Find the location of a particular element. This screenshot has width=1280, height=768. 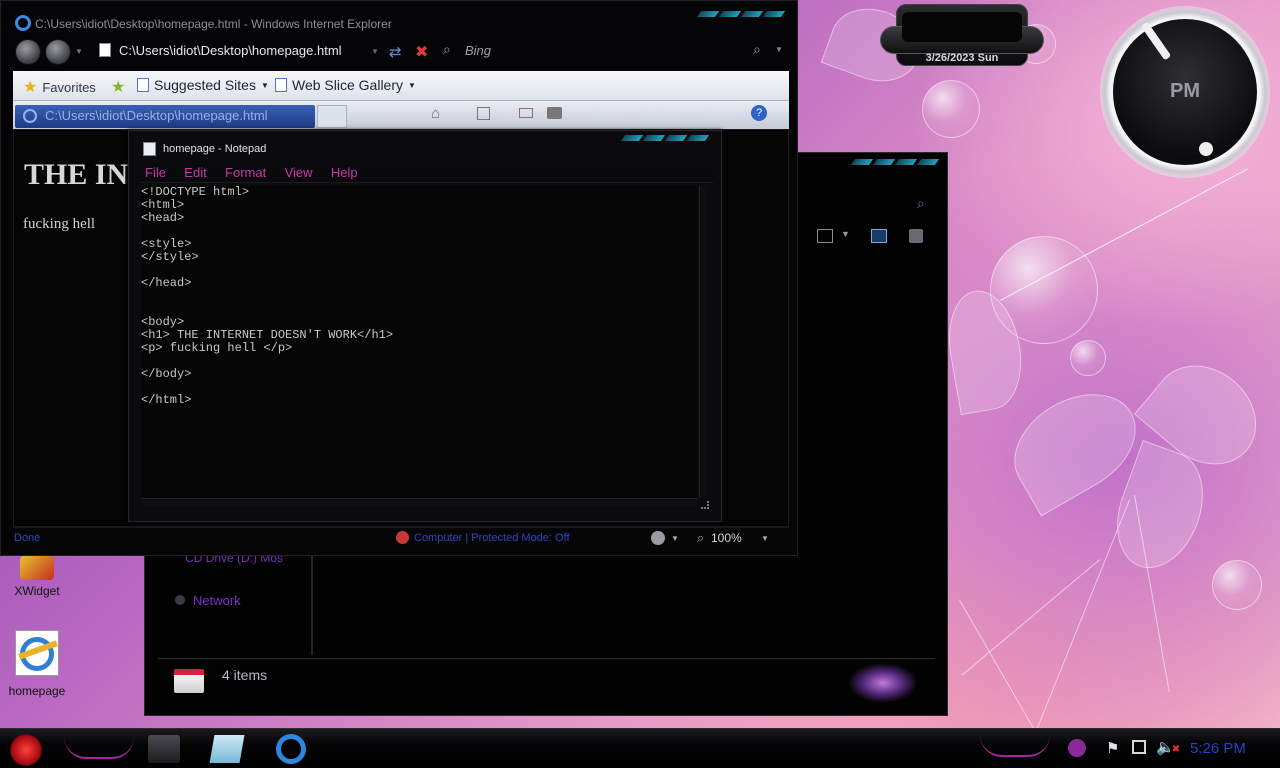

print-icon is located at coordinates (554, 113).